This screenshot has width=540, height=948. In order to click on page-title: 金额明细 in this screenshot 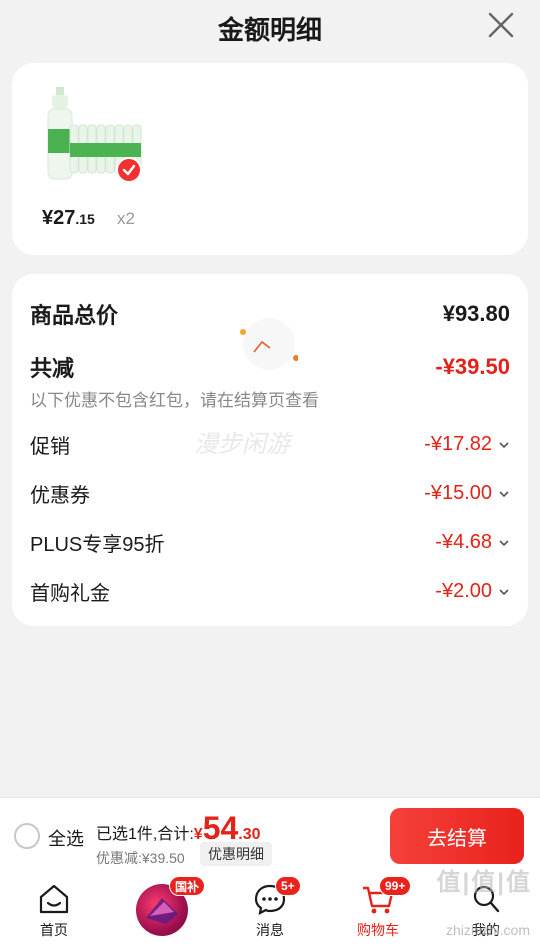, I will do `click(269, 29)`.